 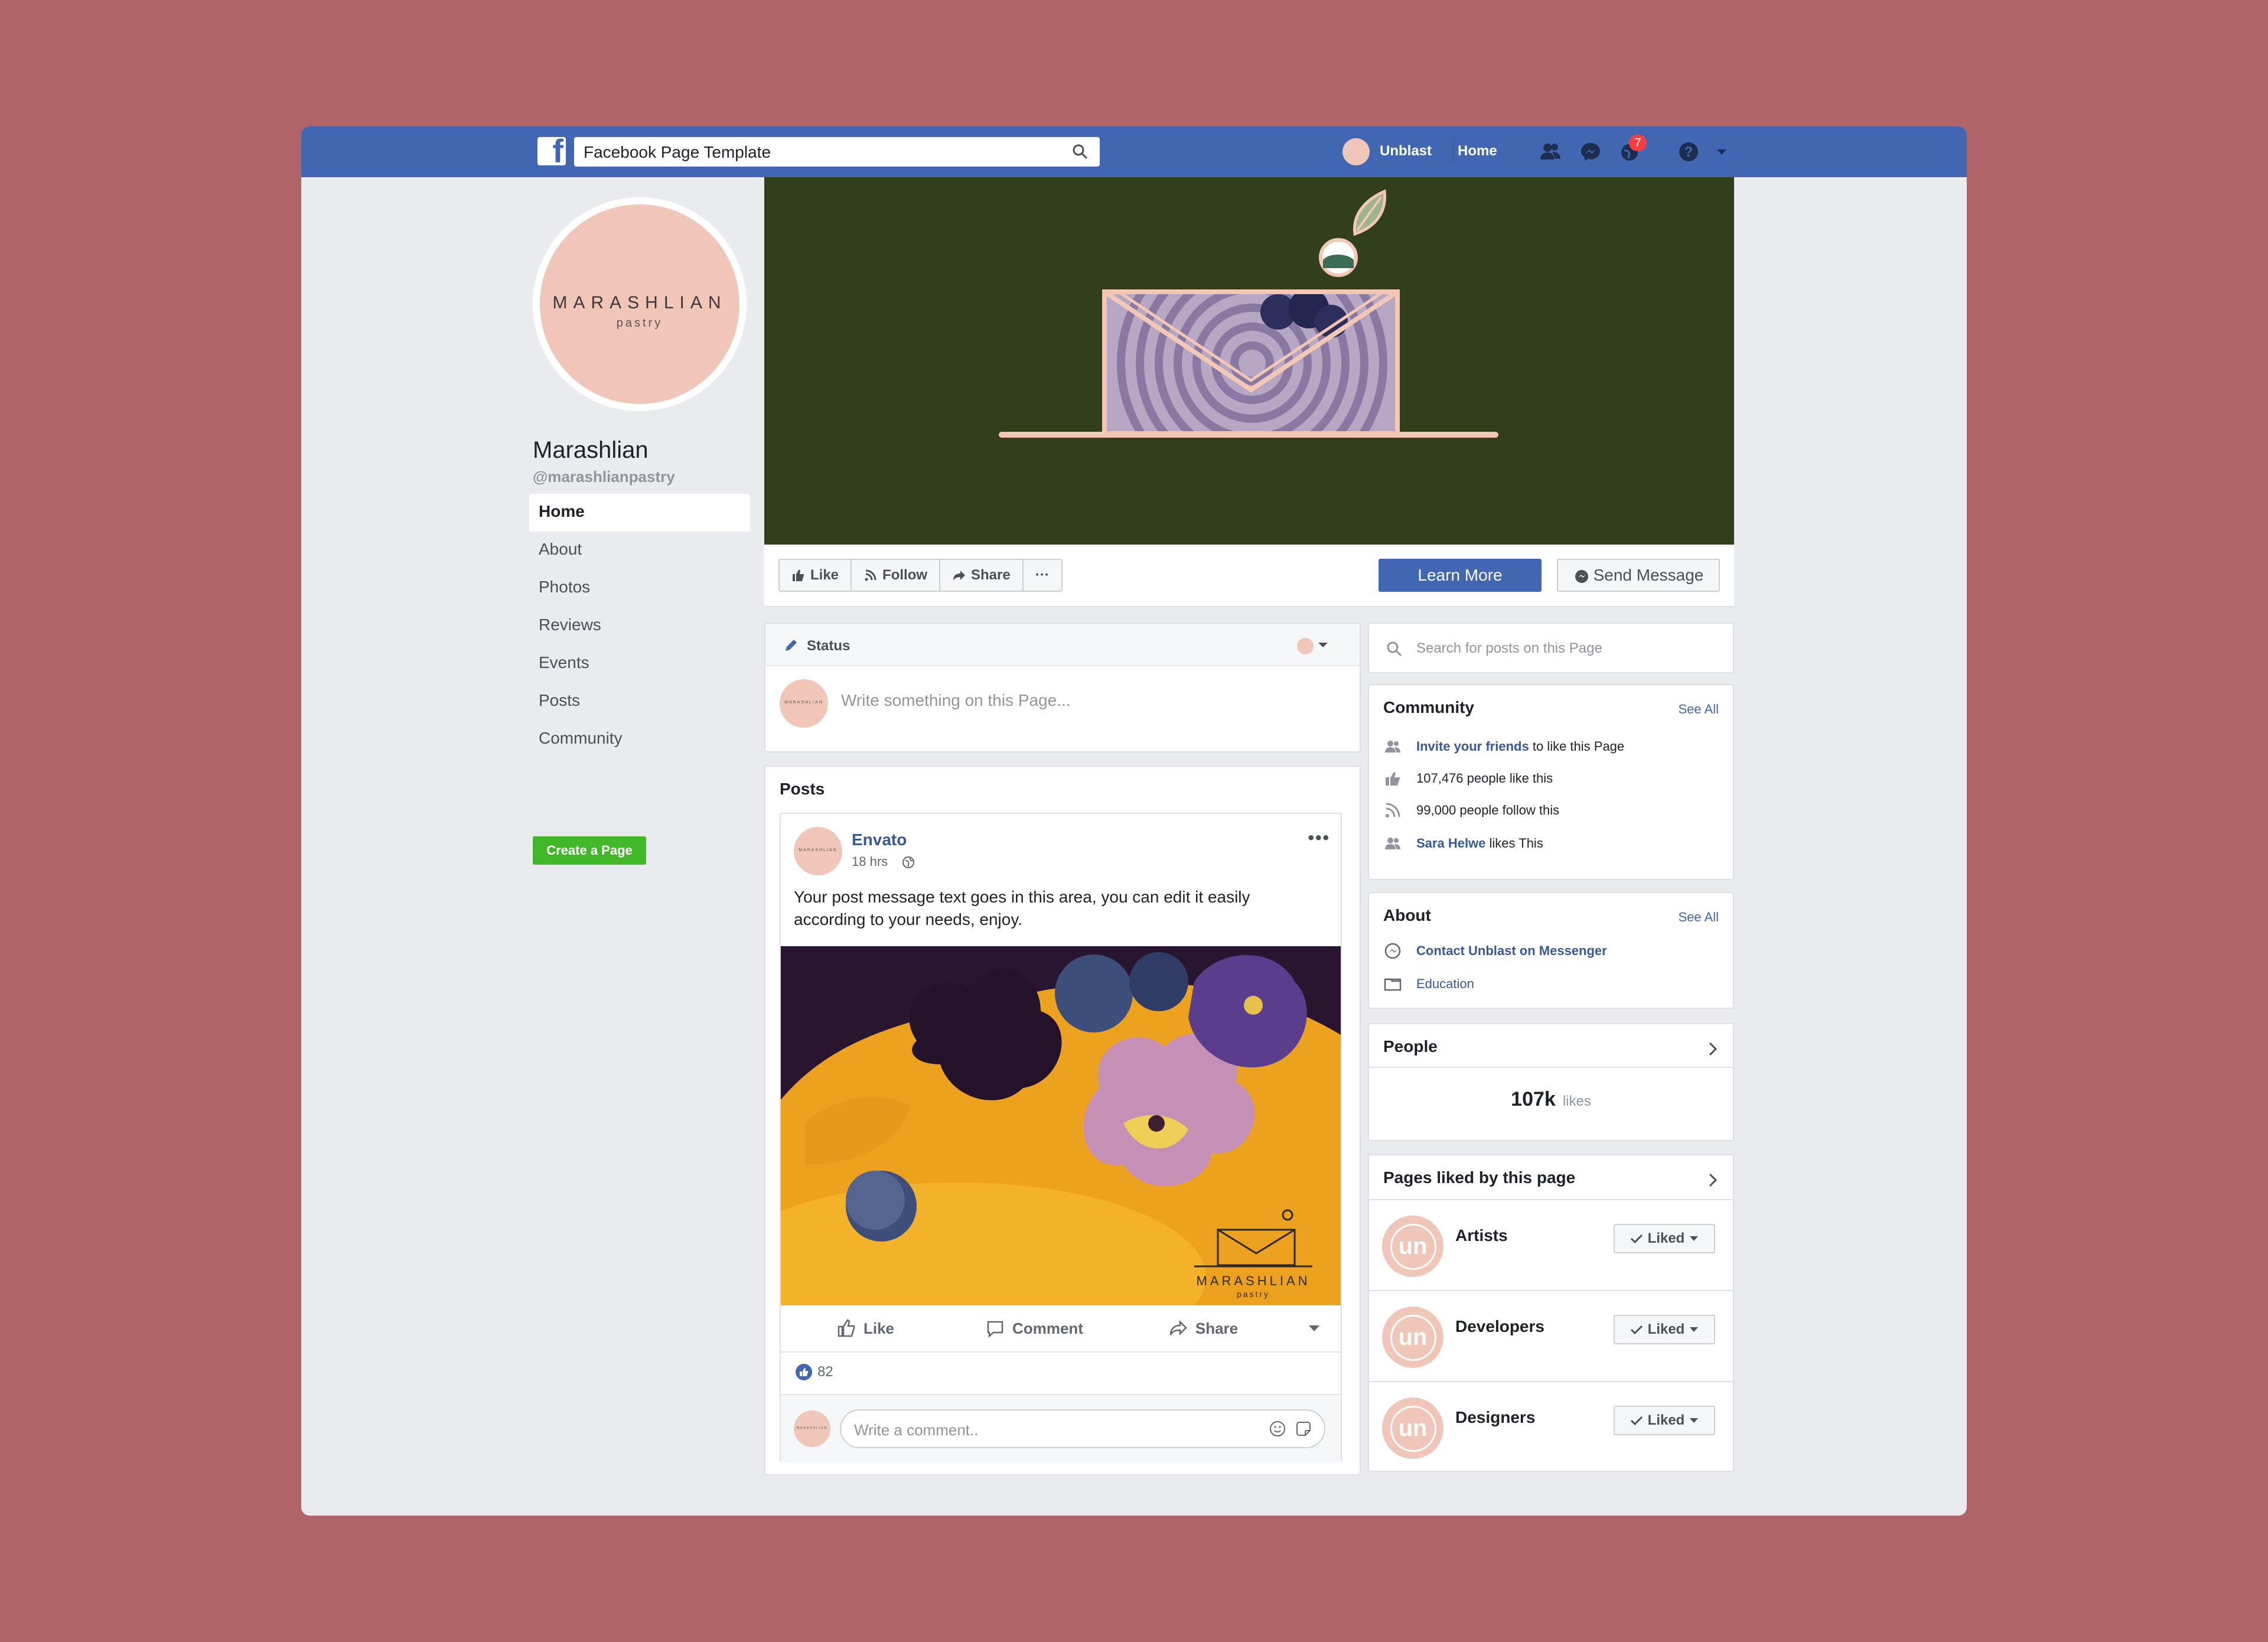 I want to click on posts-heading: Posts, so click(x=802, y=789).